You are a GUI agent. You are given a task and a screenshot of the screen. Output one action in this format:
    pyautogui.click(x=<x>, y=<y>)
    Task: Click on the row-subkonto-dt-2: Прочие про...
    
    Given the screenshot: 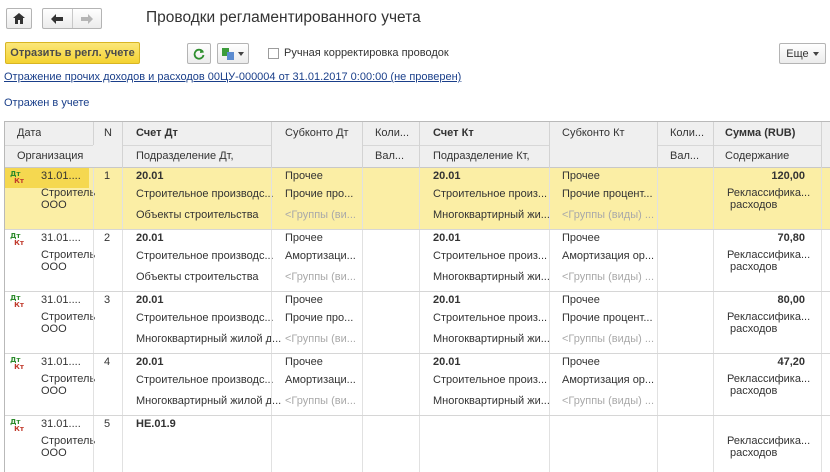 What is the action you would take?
    pyautogui.click(x=319, y=194)
    